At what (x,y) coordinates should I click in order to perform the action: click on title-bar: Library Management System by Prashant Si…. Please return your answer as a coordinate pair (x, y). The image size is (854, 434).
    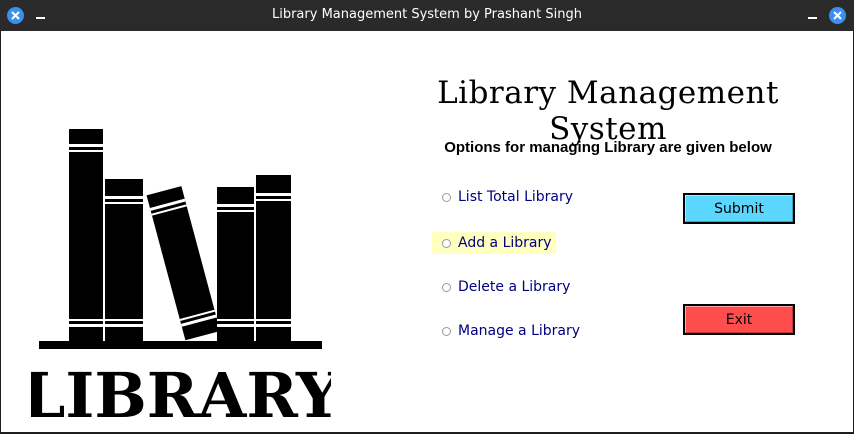
    Looking at the image, I should click on (427, 15).